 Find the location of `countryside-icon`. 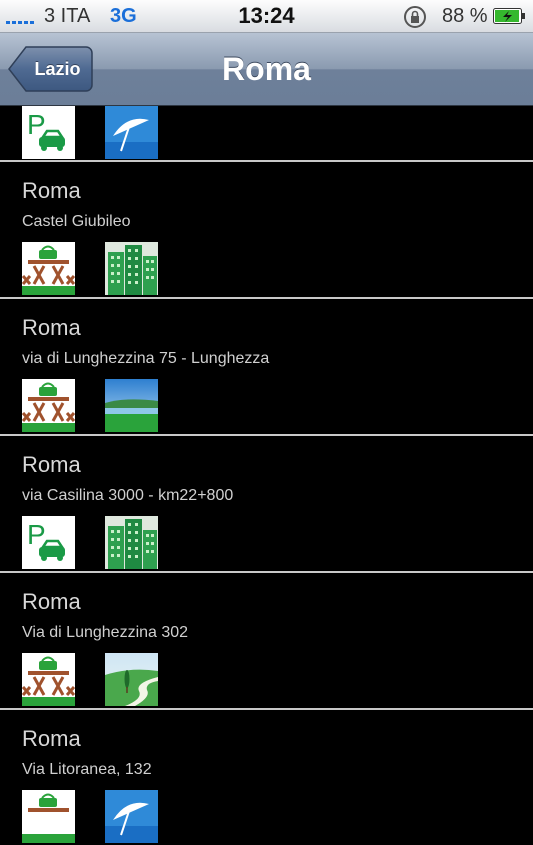

countryside-icon is located at coordinates (131, 679).